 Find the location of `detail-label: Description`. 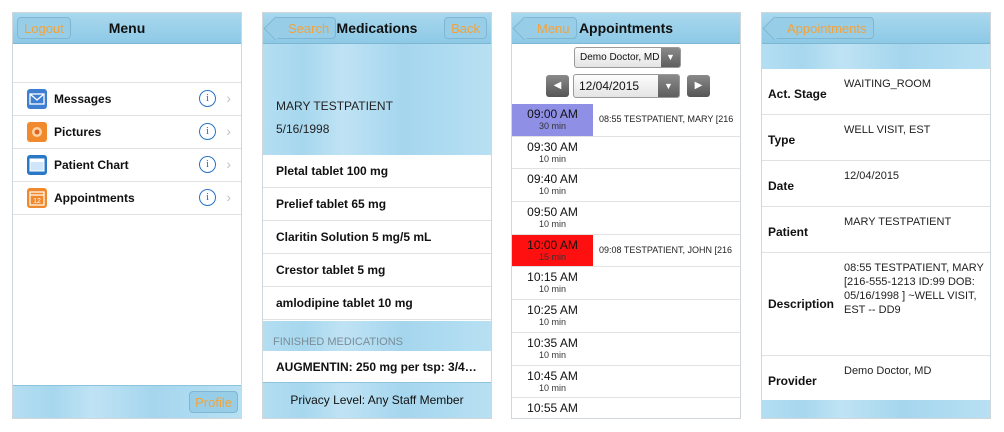

detail-label: Description is located at coordinates (801, 304).